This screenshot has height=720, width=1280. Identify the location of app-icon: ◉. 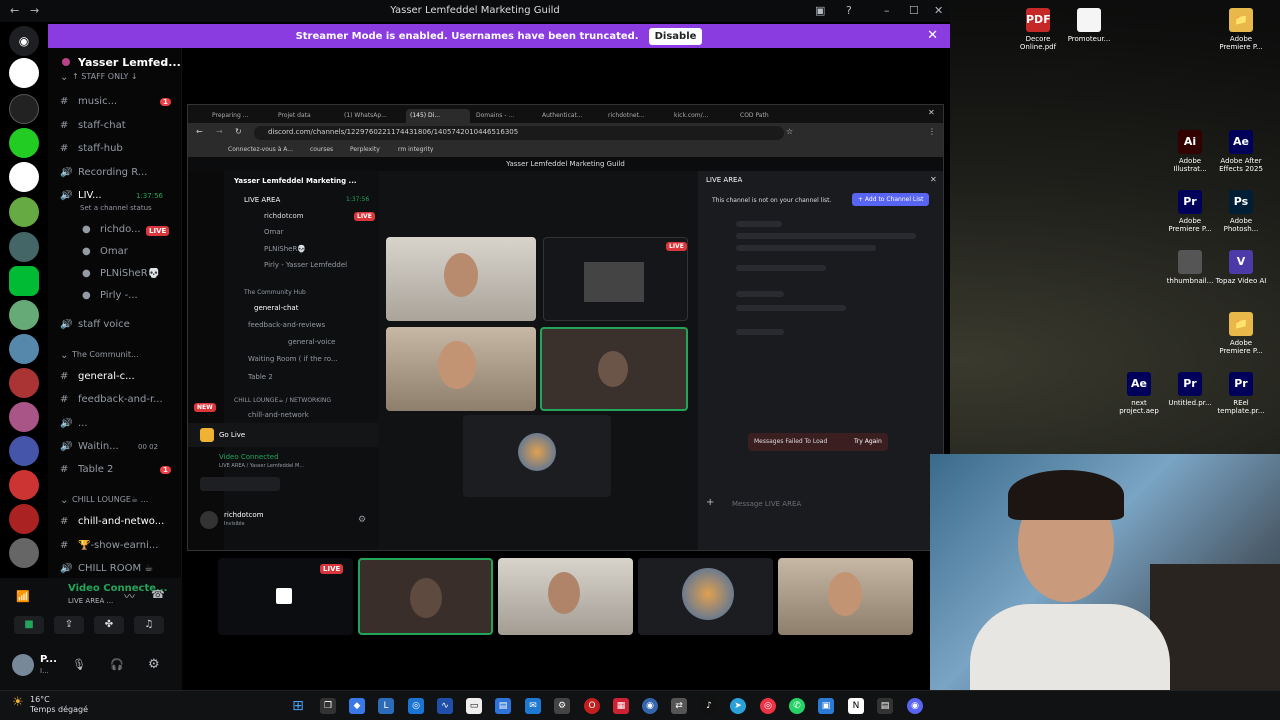
(650, 706).